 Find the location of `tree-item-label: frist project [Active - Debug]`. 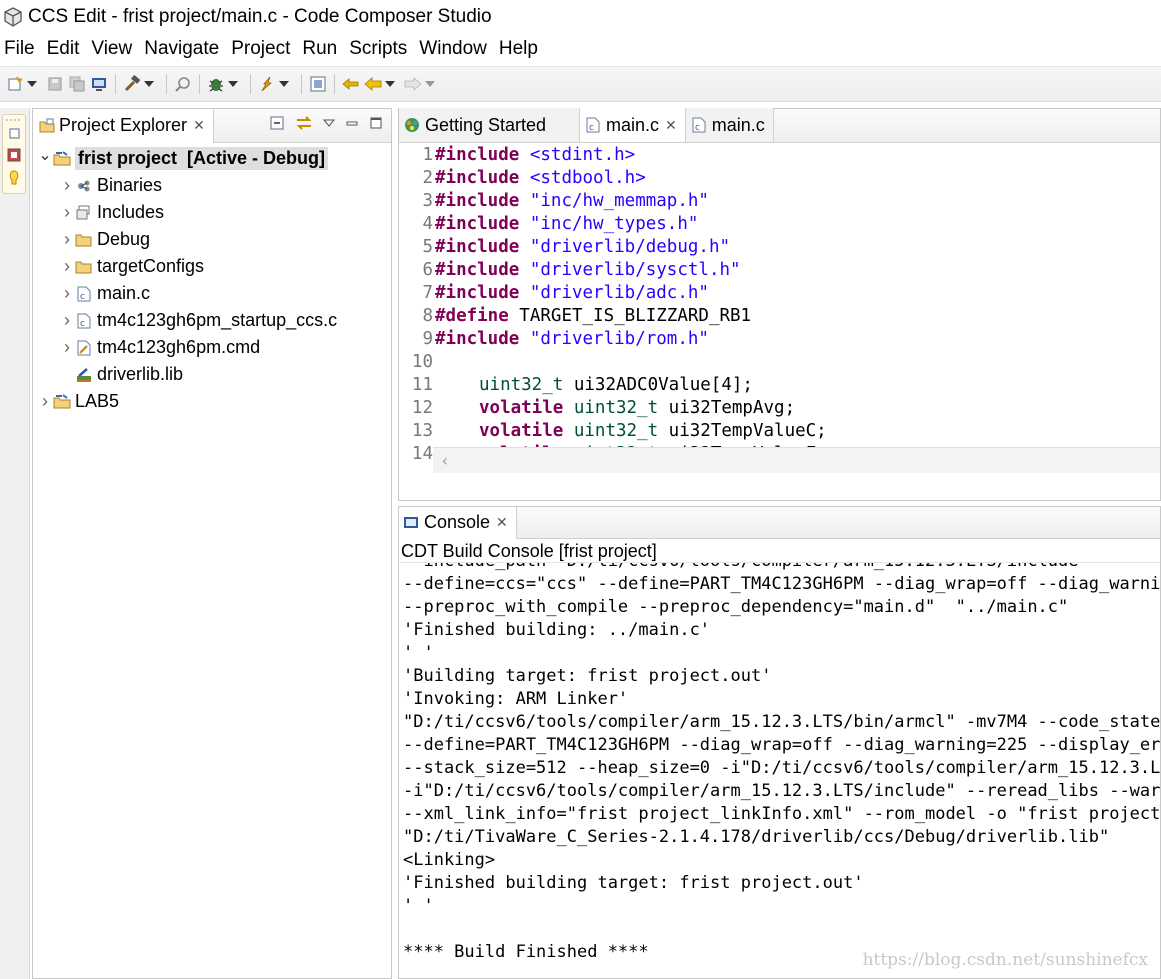

tree-item-label: frist project [Active - Debug] is located at coordinates (202, 158).